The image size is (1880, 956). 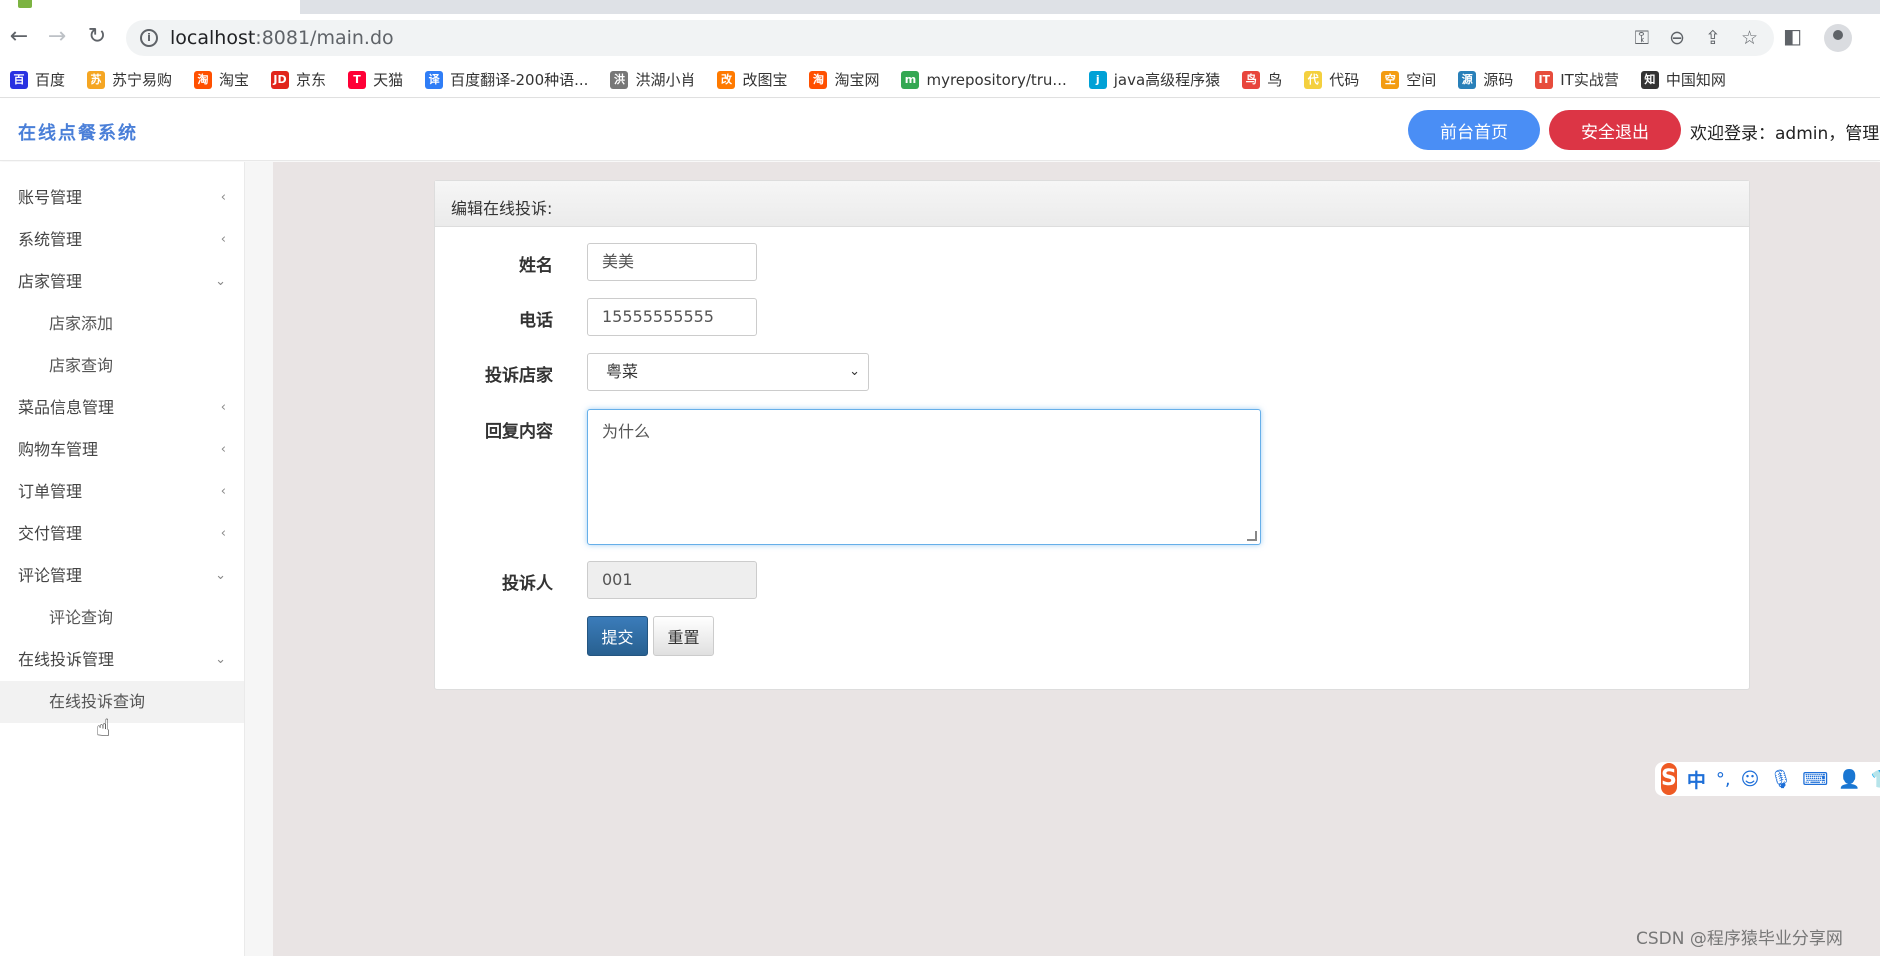 What do you see at coordinates (1474, 130) in the screenshot?
I see `home-button: 前台首页` at bounding box center [1474, 130].